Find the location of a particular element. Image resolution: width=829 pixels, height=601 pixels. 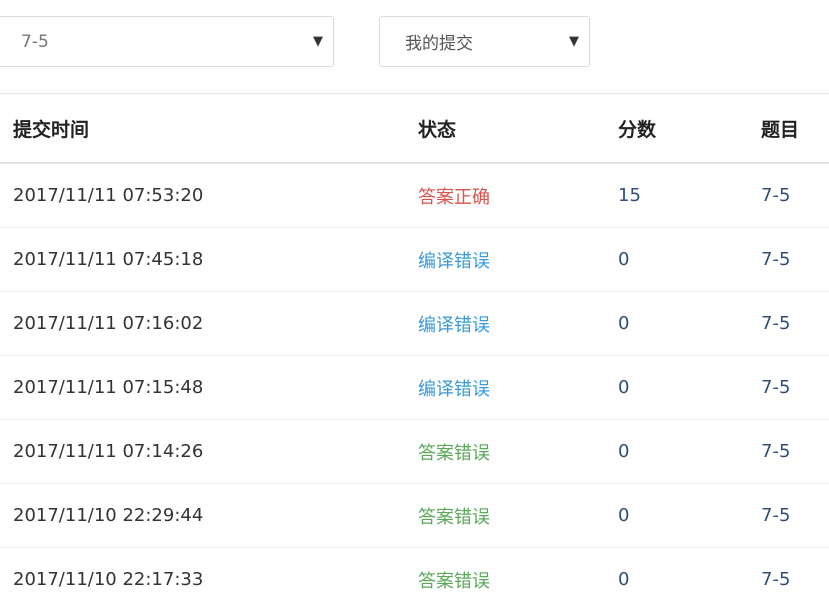

submit-time-cell: 2017/11/10 22:29:44 is located at coordinates (209, 515).